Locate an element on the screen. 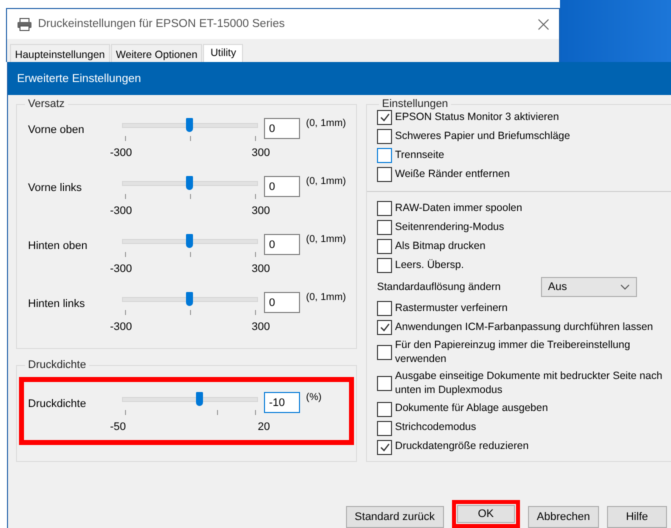 The image size is (671, 528). checkbox-option: Für den Papiereinzug immer die Treibereinstellung verwenden is located at coordinates (524, 352).